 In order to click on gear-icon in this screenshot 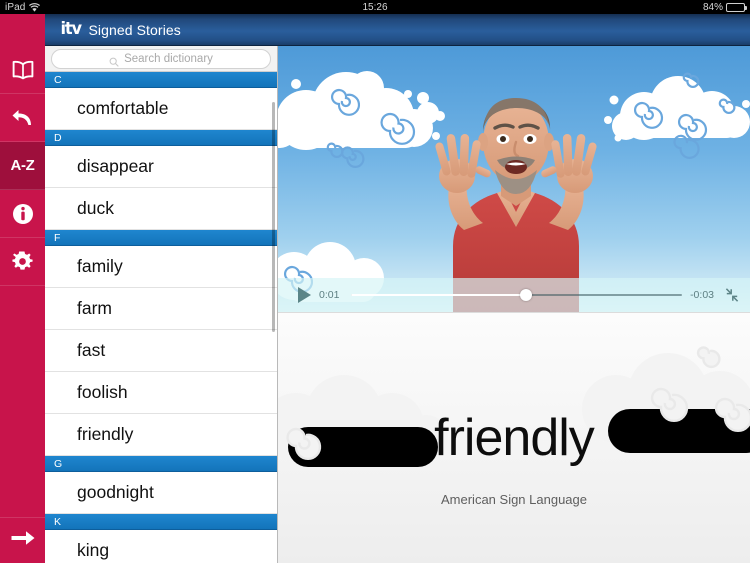, I will do `click(22, 261)`.